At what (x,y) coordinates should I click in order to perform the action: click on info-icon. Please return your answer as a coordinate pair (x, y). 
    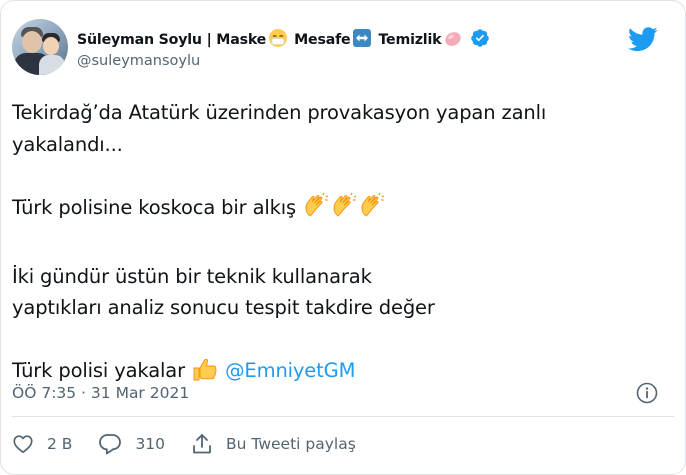
    Looking at the image, I should click on (647, 395).